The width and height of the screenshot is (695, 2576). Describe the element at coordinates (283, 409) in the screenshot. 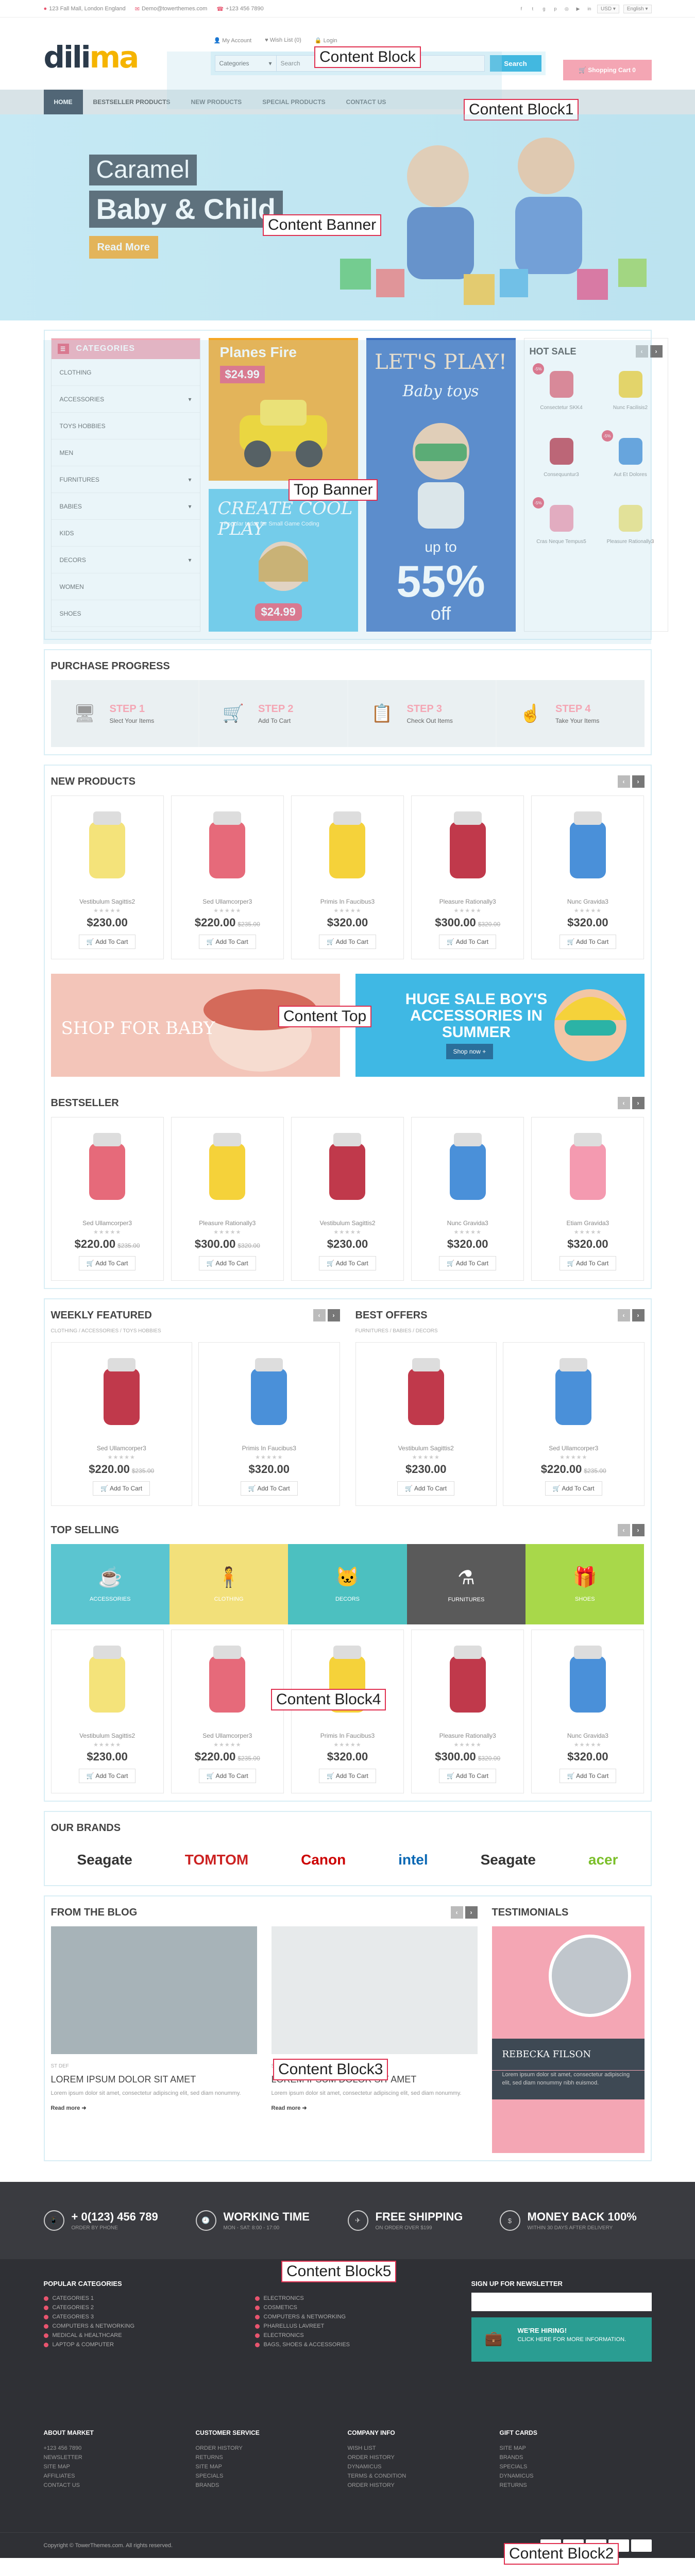

I see `planes-fire-promo: Planes Fire $24.99` at that location.